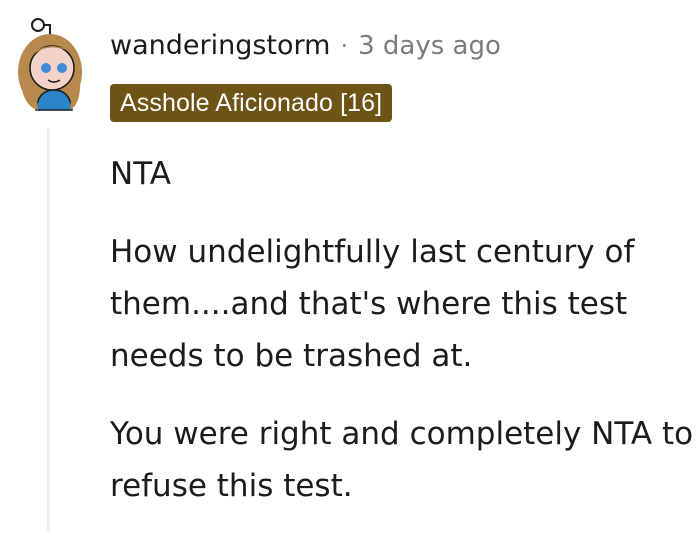  What do you see at coordinates (429, 46) in the screenshot?
I see `comment-timestamp: 3 days ago` at bounding box center [429, 46].